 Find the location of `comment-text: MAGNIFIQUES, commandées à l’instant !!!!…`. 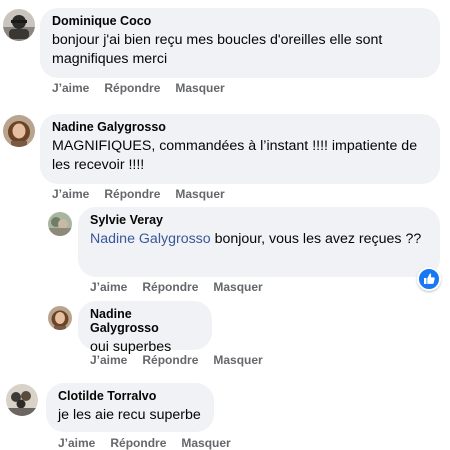

comment-text: MAGNIFIQUES, commandées à l’instant !!!!… is located at coordinates (235, 155).